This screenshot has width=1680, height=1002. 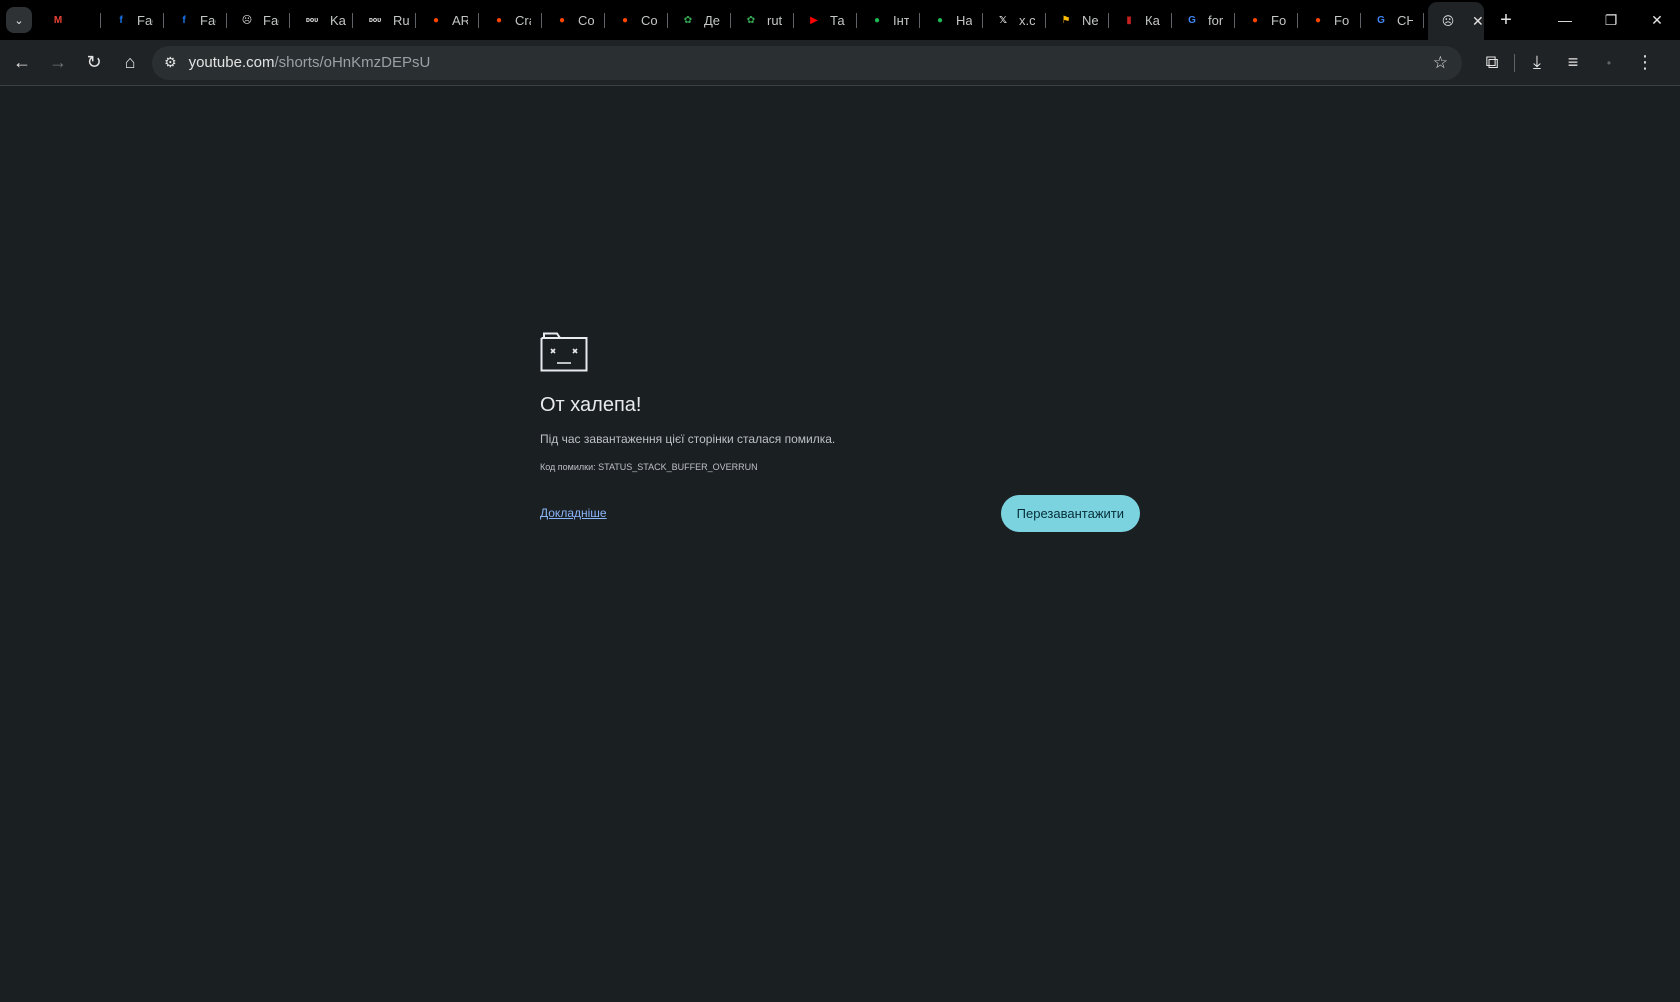 What do you see at coordinates (1478, 21) in the screenshot?
I see `close-icon: ✕` at bounding box center [1478, 21].